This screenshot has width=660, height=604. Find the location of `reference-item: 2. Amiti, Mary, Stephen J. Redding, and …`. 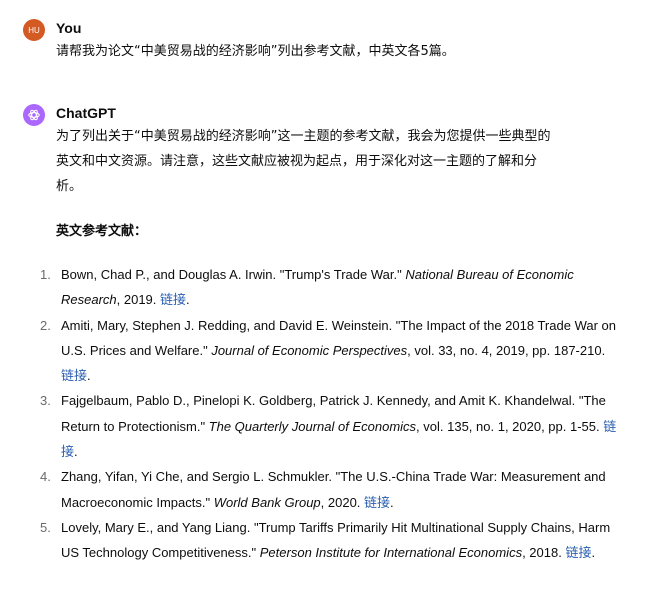

reference-item: 2. Amiti, Mary, Stephen J. Redding, and … is located at coordinates (310, 351).